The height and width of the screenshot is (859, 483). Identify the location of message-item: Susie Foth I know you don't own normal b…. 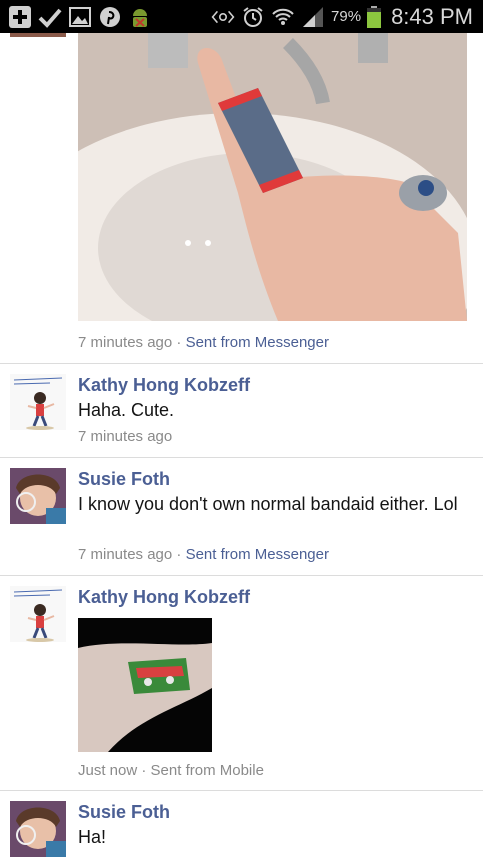
(241, 517).